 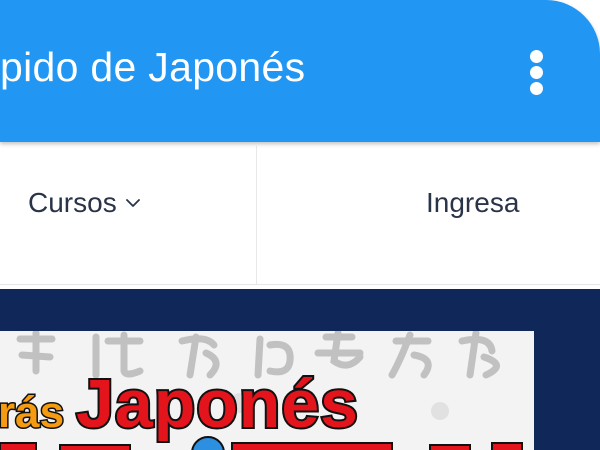 What do you see at coordinates (256, 215) in the screenshot?
I see `nav-divider` at bounding box center [256, 215].